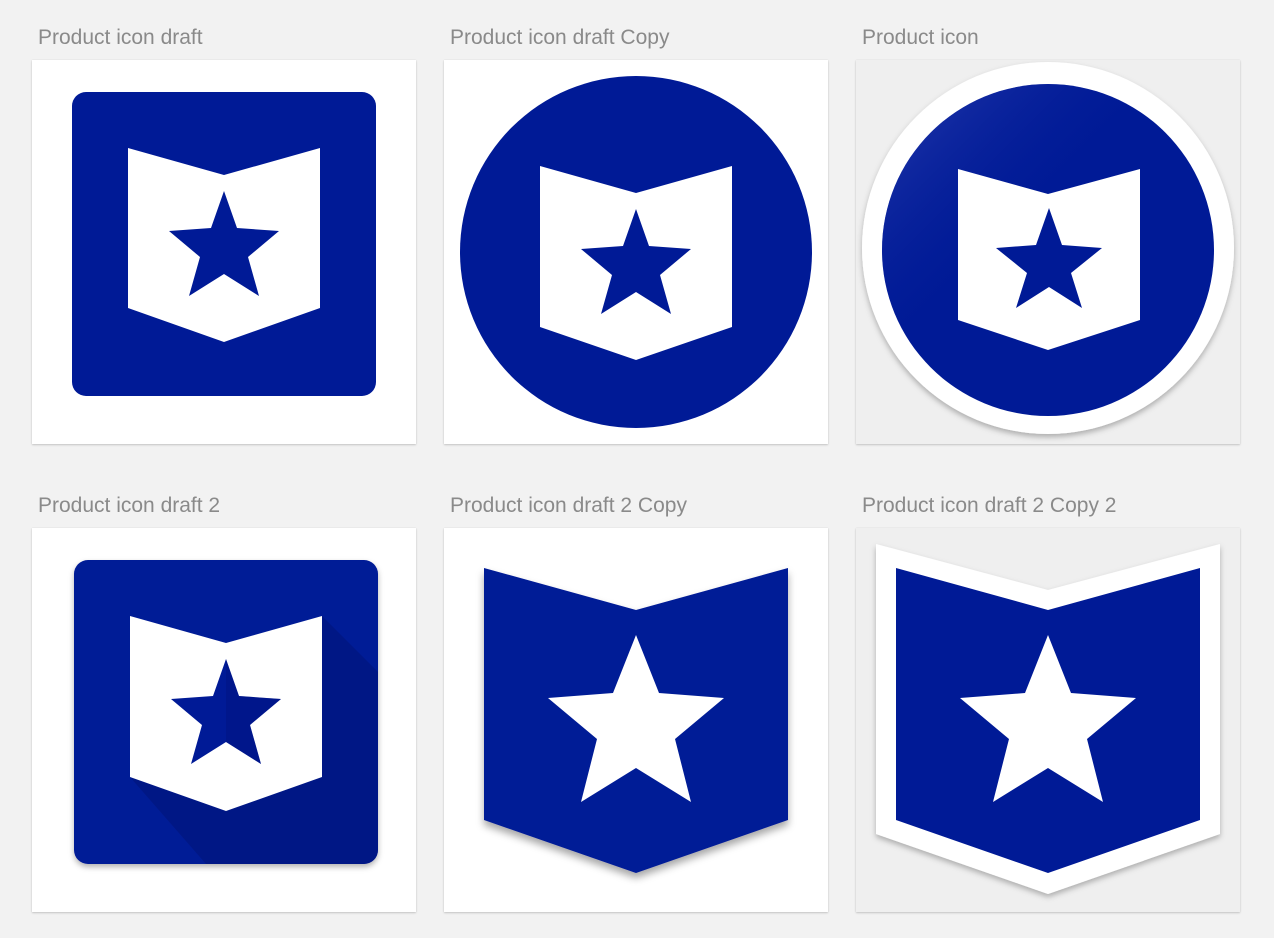  I want to click on artboard-product-icon-draft-copy, so click(636, 252).